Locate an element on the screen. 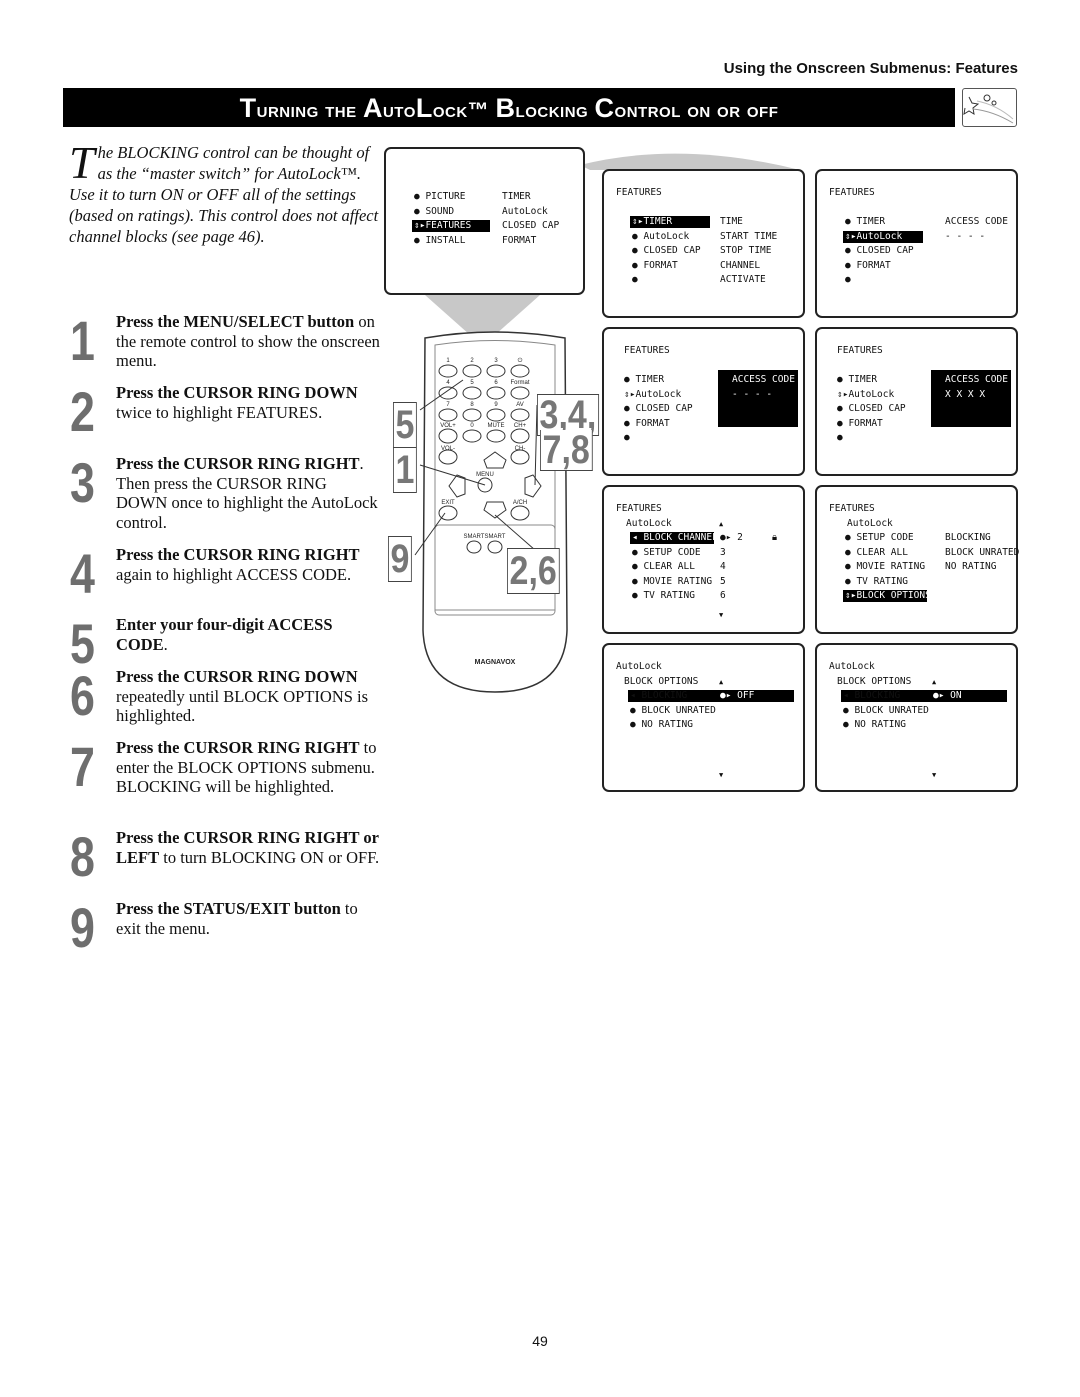 Image resolution: width=1080 pixels, height=1397 pixels. callout-2-6: 2,6 is located at coordinates (533, 571).